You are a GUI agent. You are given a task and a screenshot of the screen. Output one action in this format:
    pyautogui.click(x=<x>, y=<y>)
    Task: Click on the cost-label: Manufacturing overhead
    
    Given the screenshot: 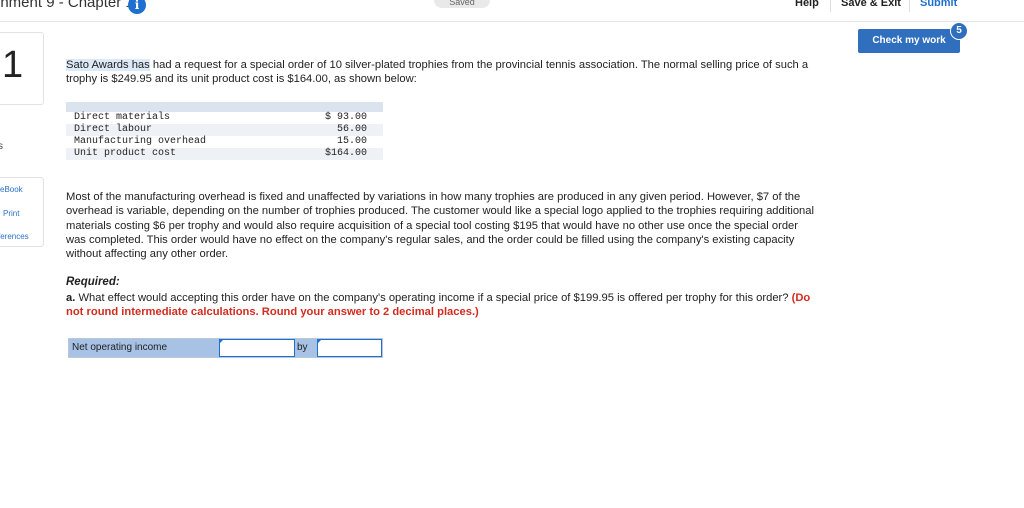 What is the action you would take?
    pyautogui.click(x=140, y=141)
    